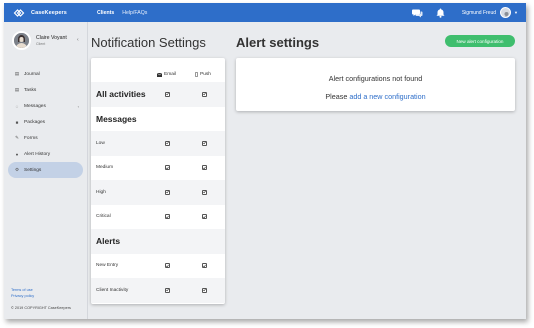  What do you see at coordinates (17, 154) in the screenshot?
I see `alert-history-icon: ●` at bounding box center [17, 154].